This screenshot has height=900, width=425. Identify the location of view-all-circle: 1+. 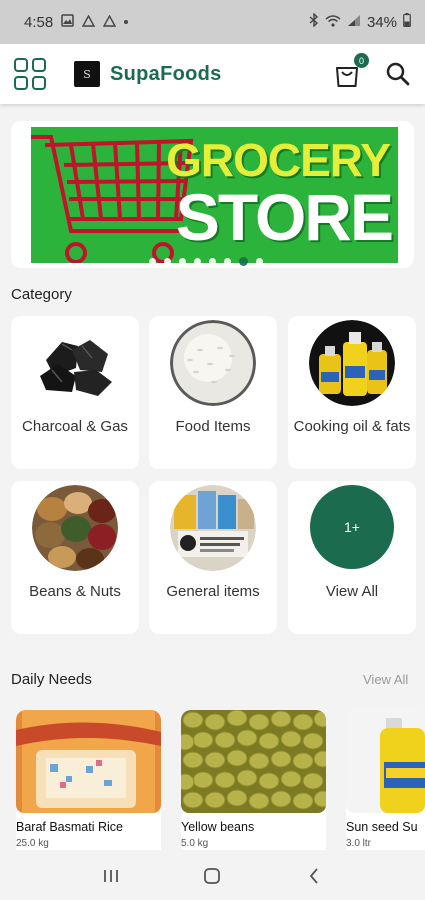
(352, 527).